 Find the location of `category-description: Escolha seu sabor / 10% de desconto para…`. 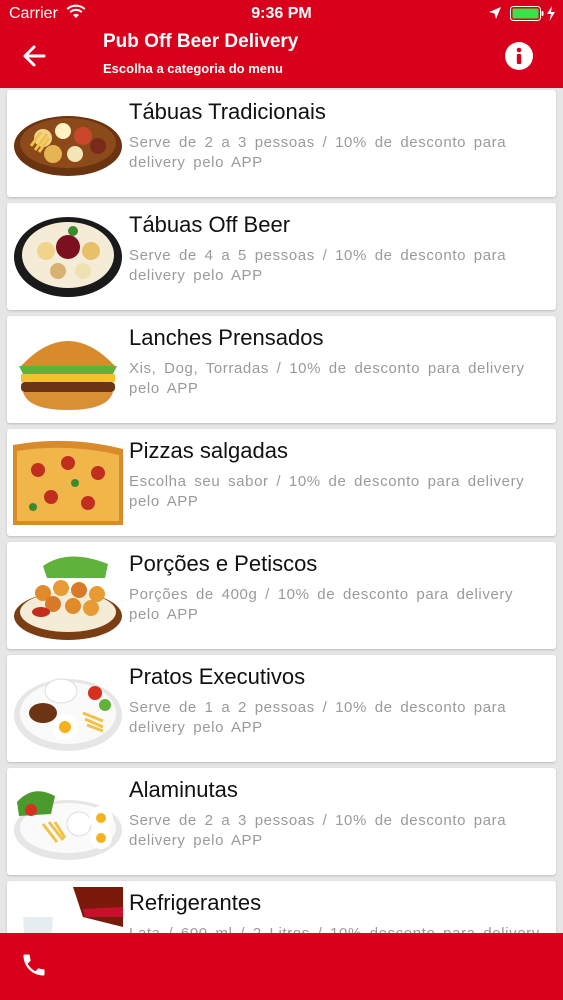

category-description: Escolha seu sabor / 10% de desconto para… is located at coordinates (327, 491).